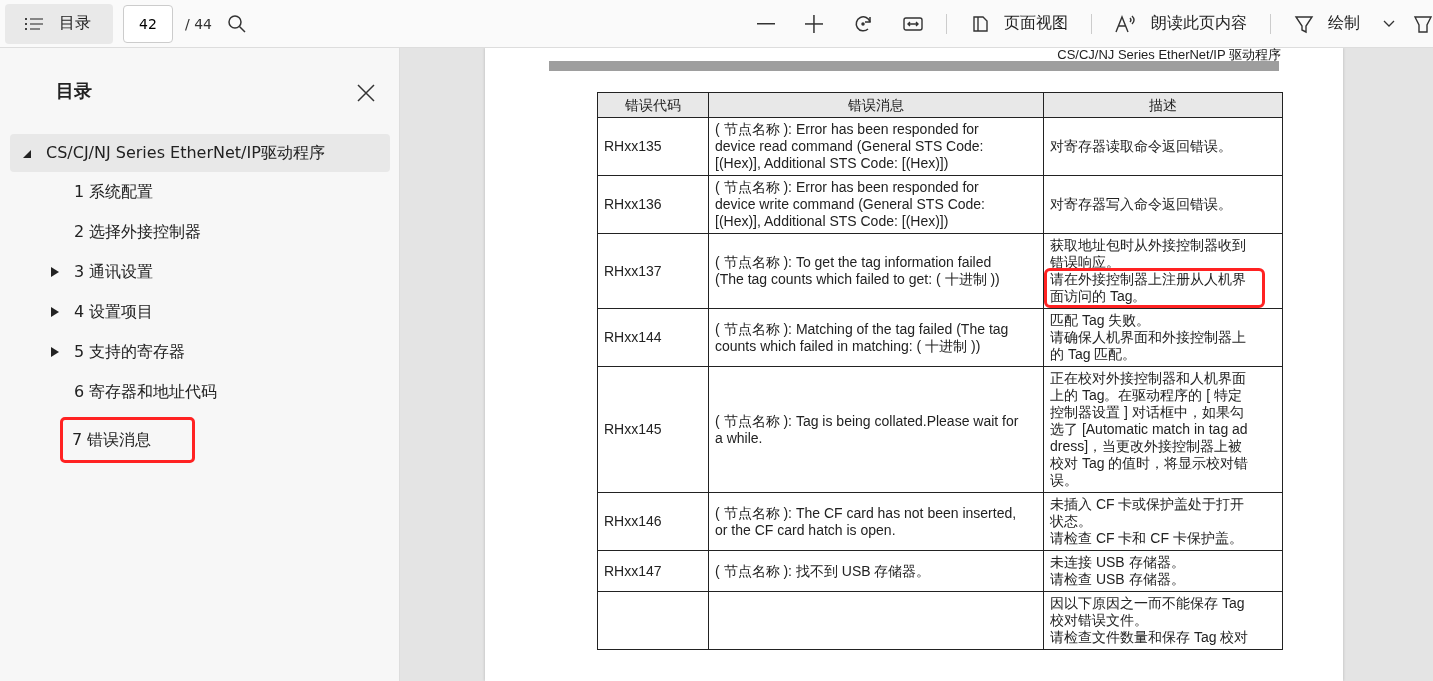 The image size is (1433, 681). What do you see at coordinates (1327, 23) in the screenshot?
I see `draw-button: 绘制` at bounding box center [1327, 23].